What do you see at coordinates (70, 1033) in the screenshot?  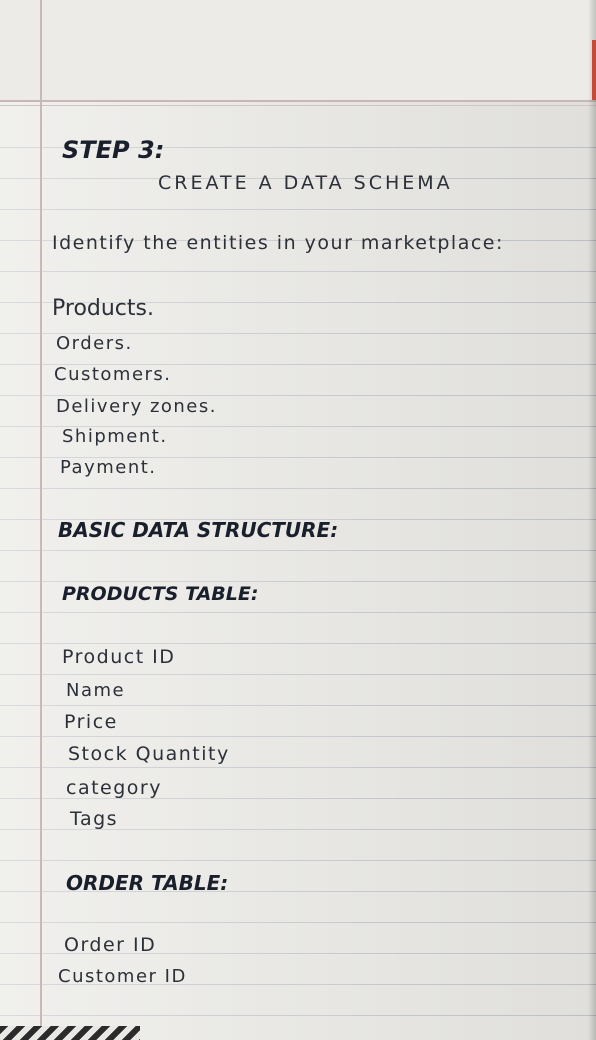 I see `binding-edge` at bounding box center [70, 1033].